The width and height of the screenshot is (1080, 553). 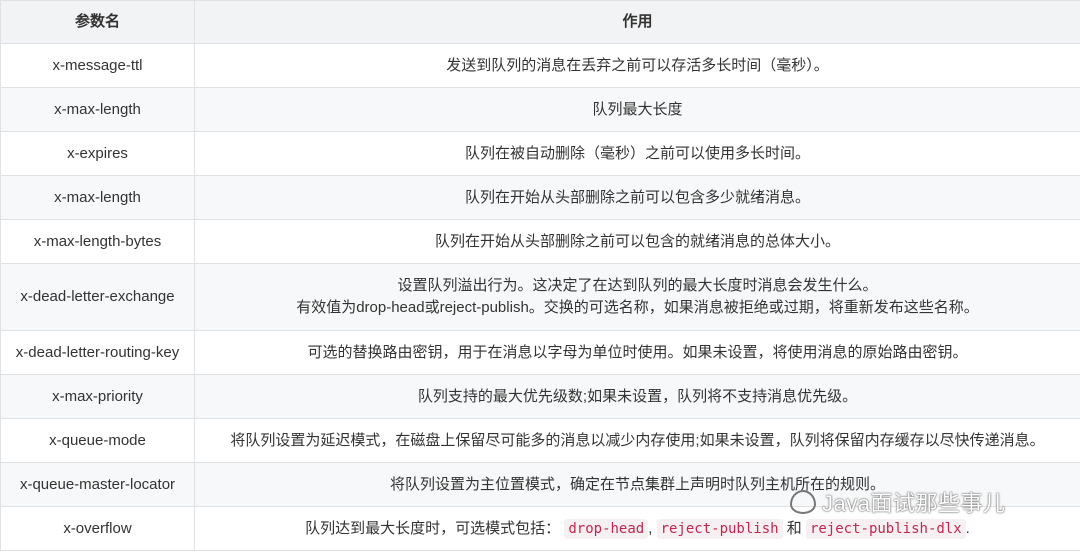 What do you see at coordinates (637, 65) in the screenshot?
I see `param-desc-cell: 发送到队列的消息在丢弃之前可以存活多长时间（毫秒）。` at bounding box center [637, 65].